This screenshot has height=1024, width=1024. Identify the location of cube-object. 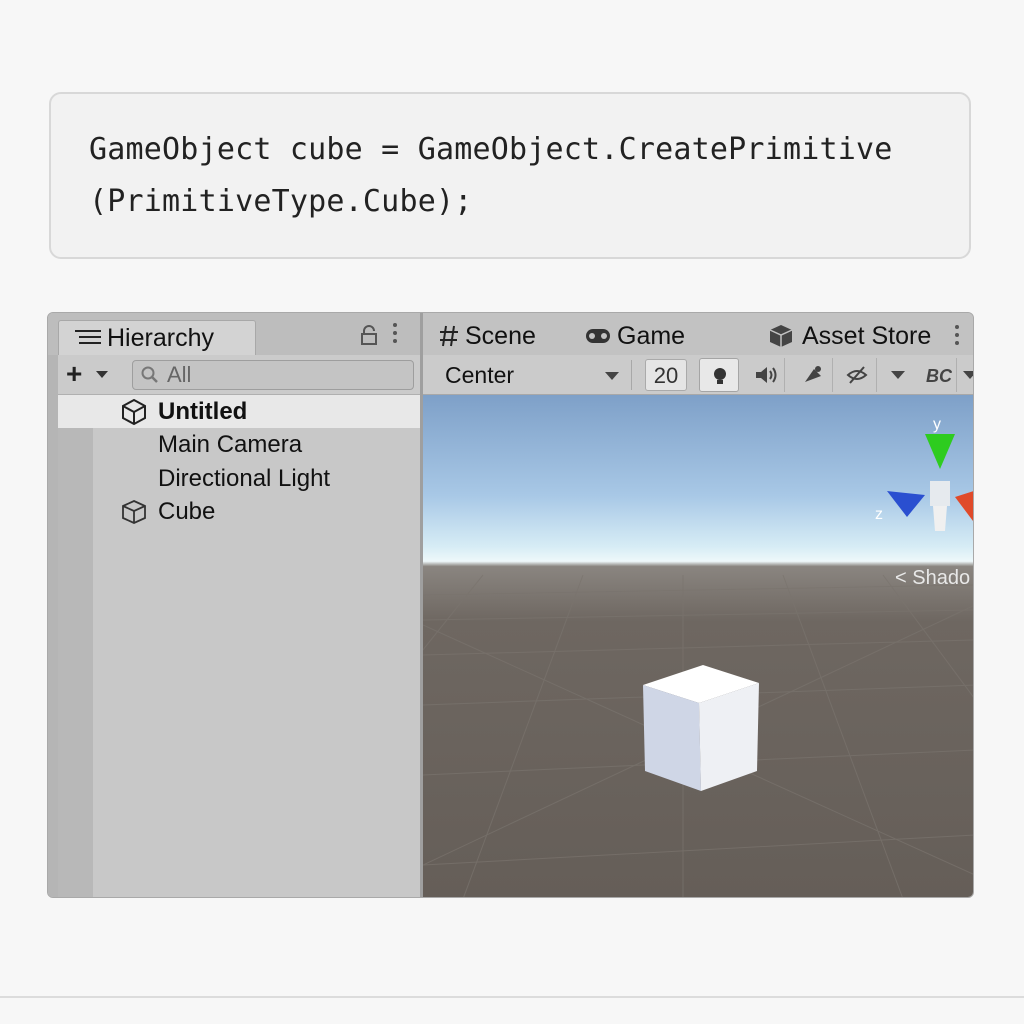
(701, 728).